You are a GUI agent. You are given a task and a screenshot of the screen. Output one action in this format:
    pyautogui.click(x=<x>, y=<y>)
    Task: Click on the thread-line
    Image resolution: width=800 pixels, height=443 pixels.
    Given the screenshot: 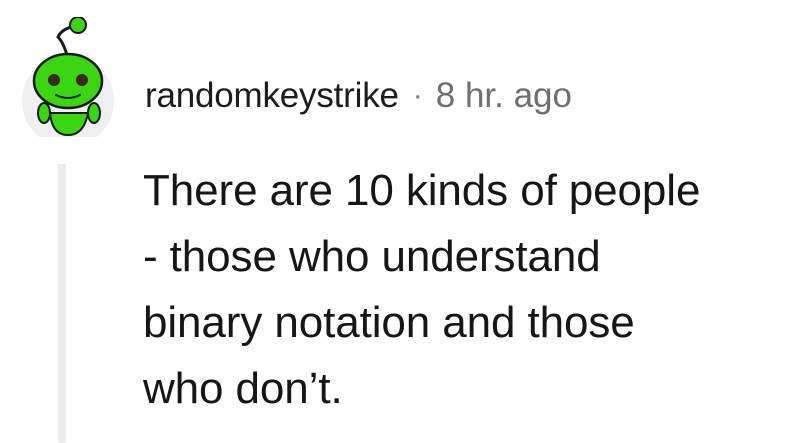 What is the action you would take?
    pyautogui.click(x=62, y=303)
    